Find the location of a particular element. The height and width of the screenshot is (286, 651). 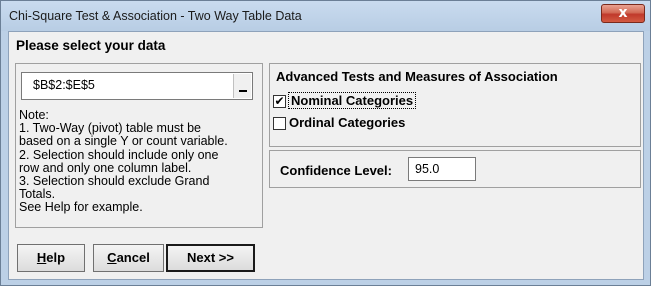

range-input: $B$2:$E$5 is located at coordinates (137, 86).